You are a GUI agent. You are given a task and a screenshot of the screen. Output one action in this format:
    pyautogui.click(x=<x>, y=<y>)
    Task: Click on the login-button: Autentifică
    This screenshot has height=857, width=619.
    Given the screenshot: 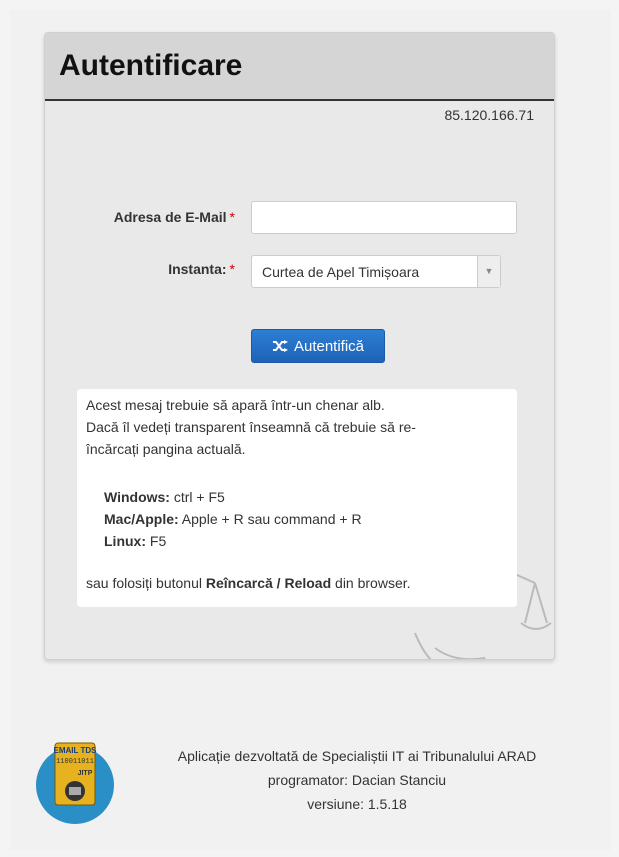 What is the action you would take?
    pyautogui.click(x=318, y=346)
    